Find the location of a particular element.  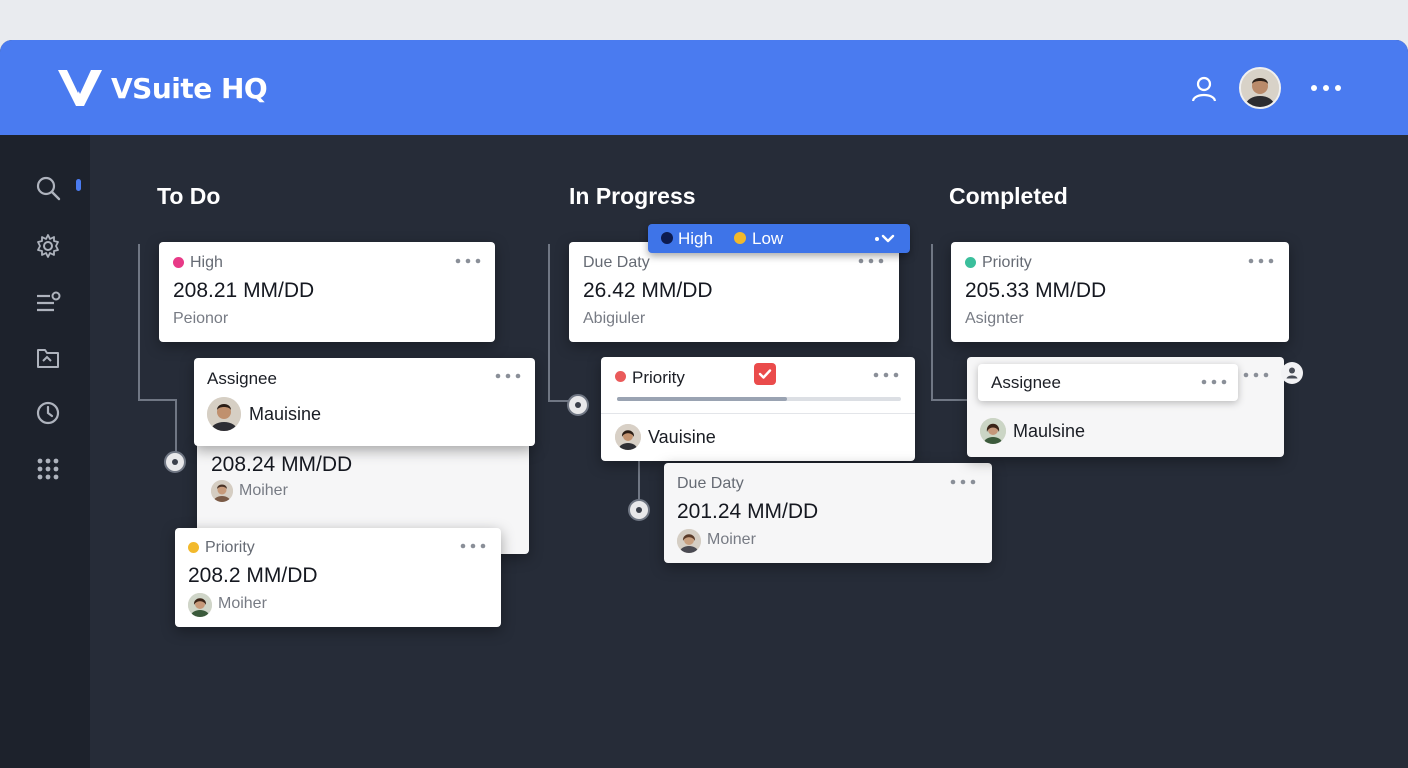

header-bar: VSuite HQ is located at coordinates (704, 87).